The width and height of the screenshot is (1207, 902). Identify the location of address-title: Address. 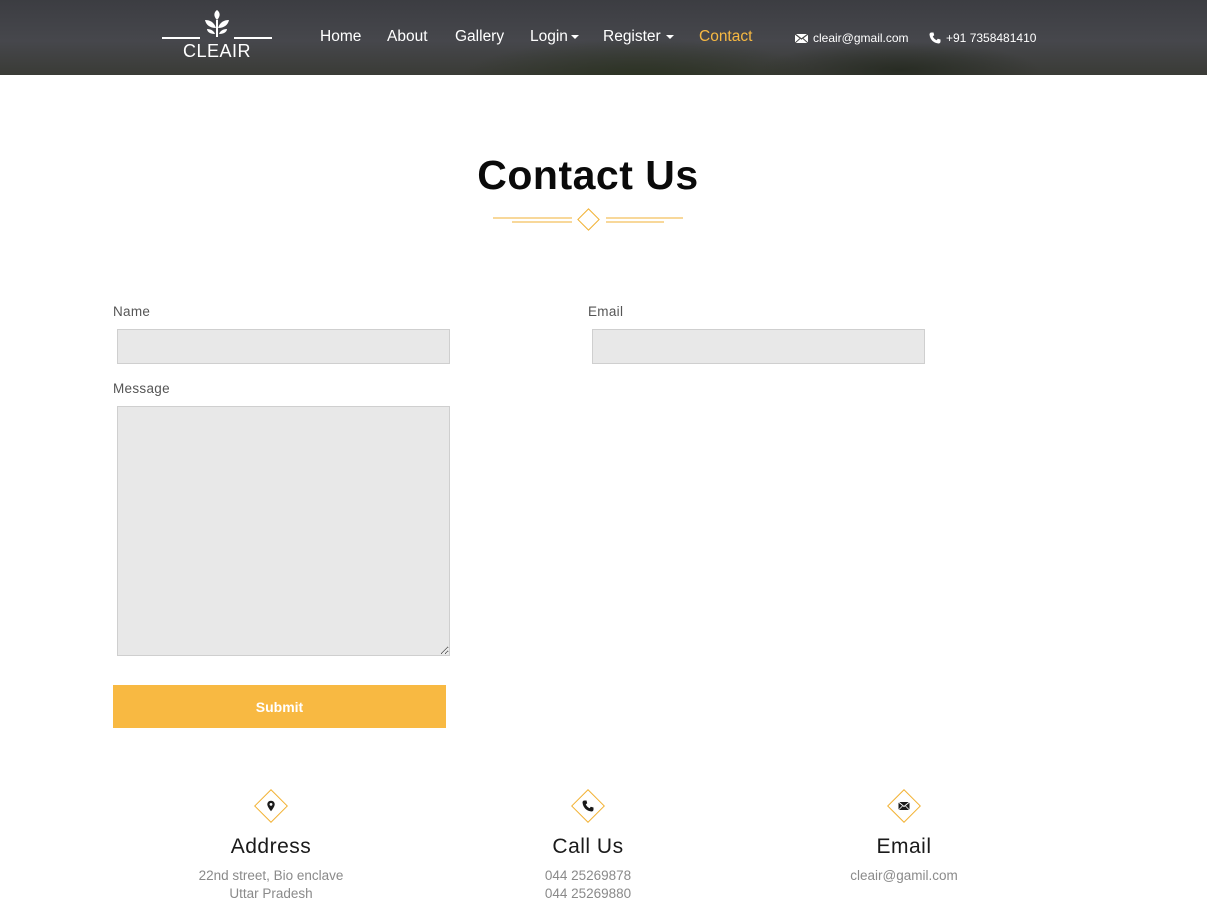
(271, 846).